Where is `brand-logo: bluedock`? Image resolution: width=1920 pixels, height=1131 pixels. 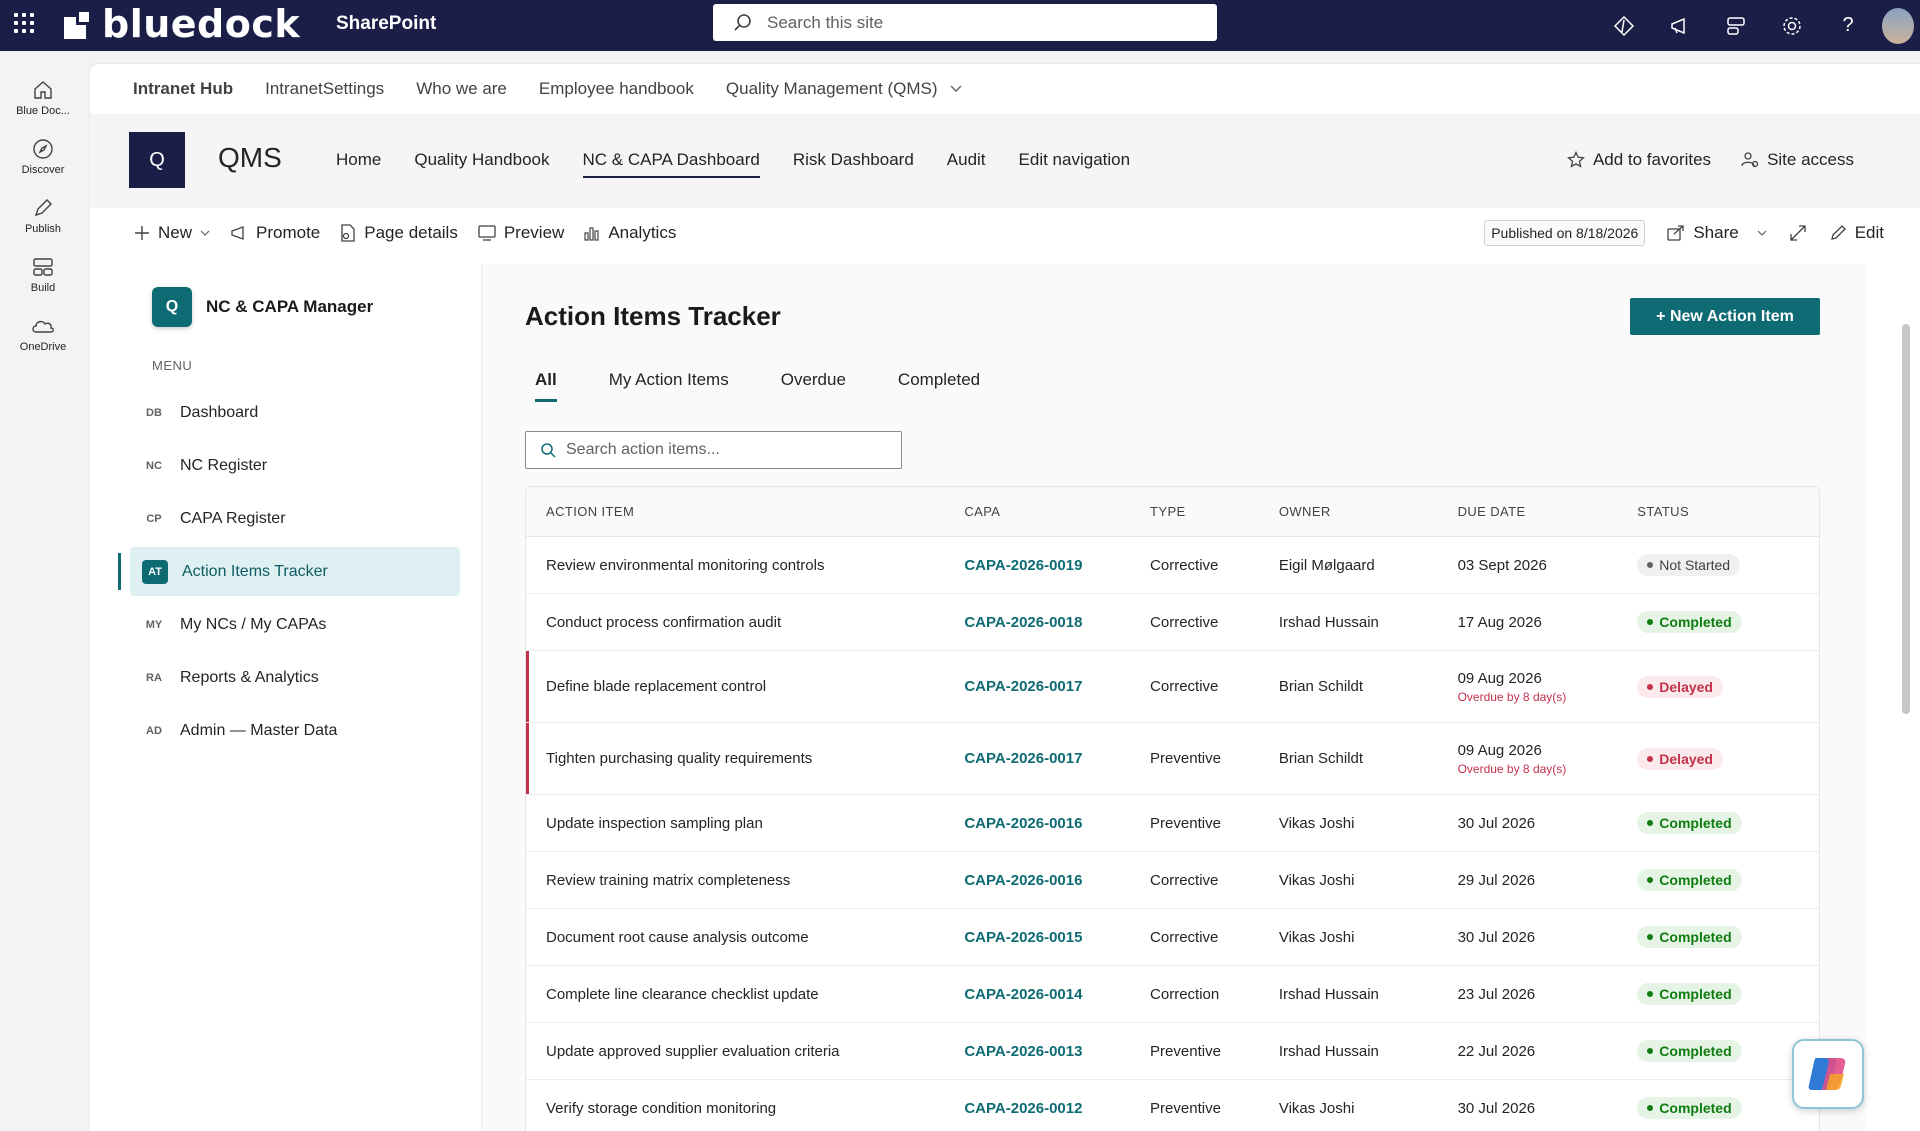 brand-logo: bluedock is located at coordinates (182, 24).